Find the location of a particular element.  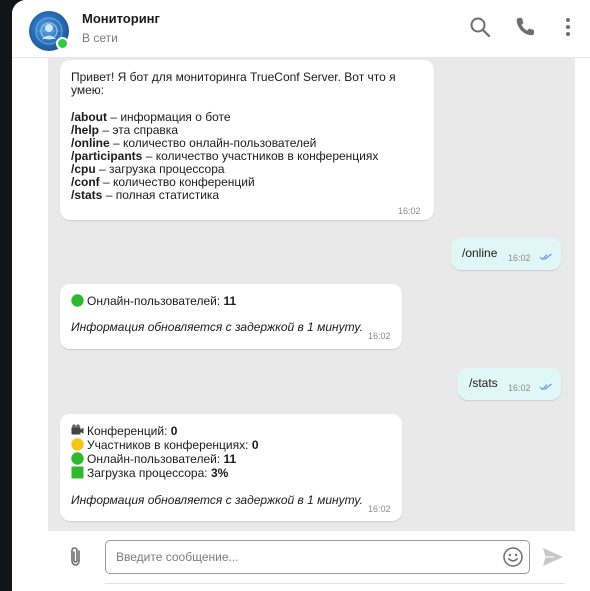

command-description: – эта справка is located at coordinates (138, 130).